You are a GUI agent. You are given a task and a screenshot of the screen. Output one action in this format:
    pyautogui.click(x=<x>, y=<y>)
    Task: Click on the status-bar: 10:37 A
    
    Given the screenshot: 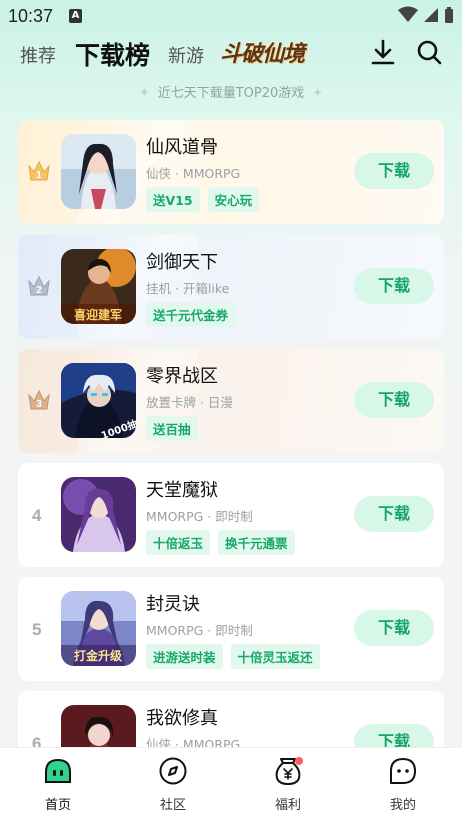 What is the action you would take?
    pyautogui.click(x=231, y=17)
    